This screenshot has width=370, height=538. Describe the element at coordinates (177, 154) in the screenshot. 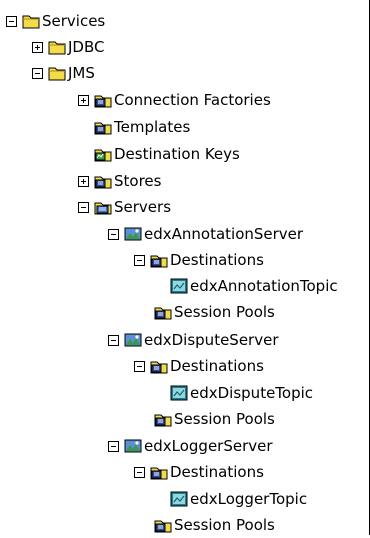

I see `tree-node-label: Destination Keys` at that location.